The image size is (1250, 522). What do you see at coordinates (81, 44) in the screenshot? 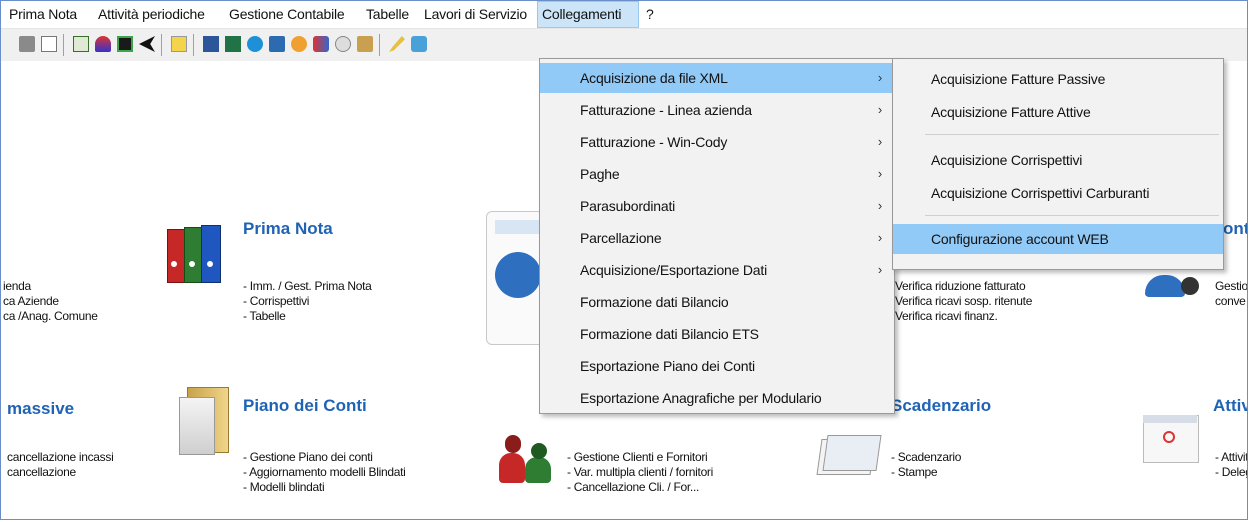
I see `calculator-icon` at bounding box center [81, 44].